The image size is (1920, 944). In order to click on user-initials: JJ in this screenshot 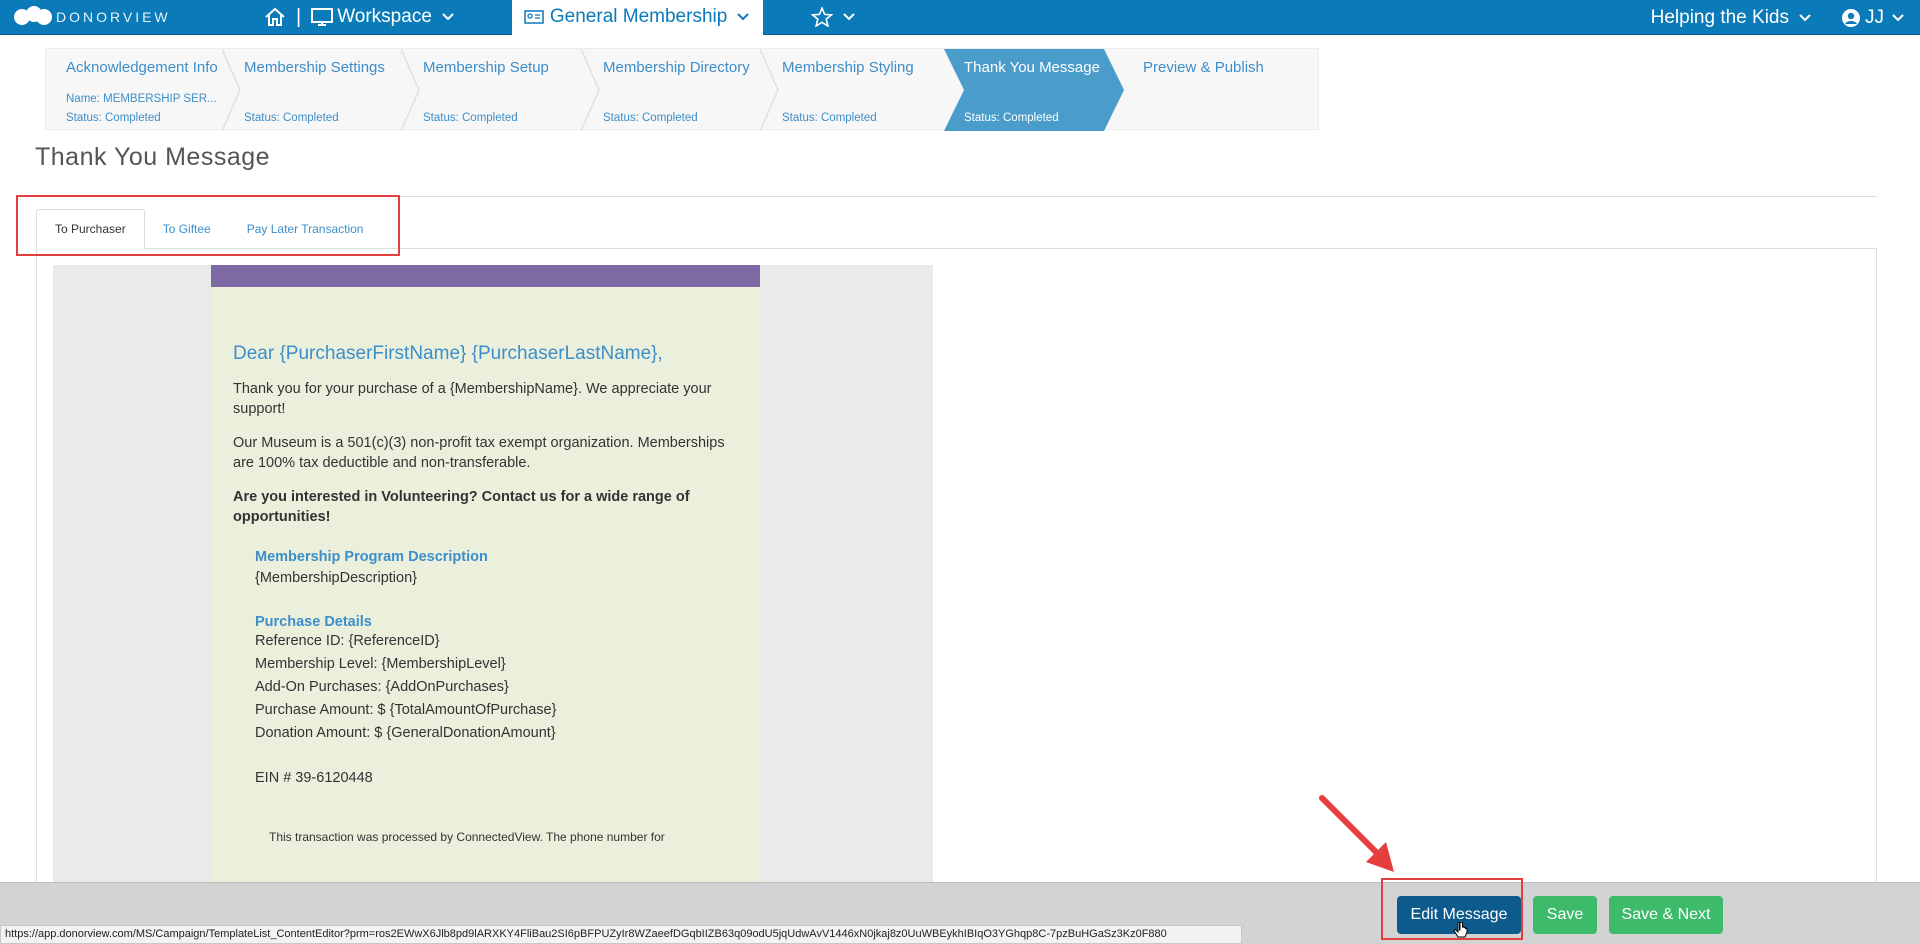, I will do `click(1874, 17)`.